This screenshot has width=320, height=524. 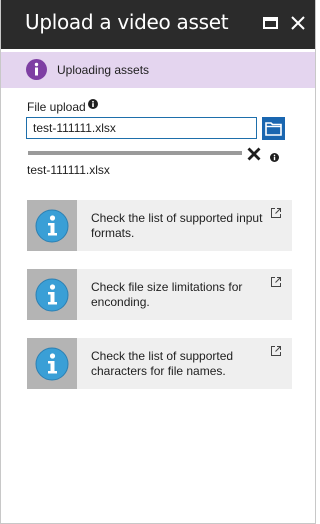 I want to click on maximize-button, so click(x=271, y=23).